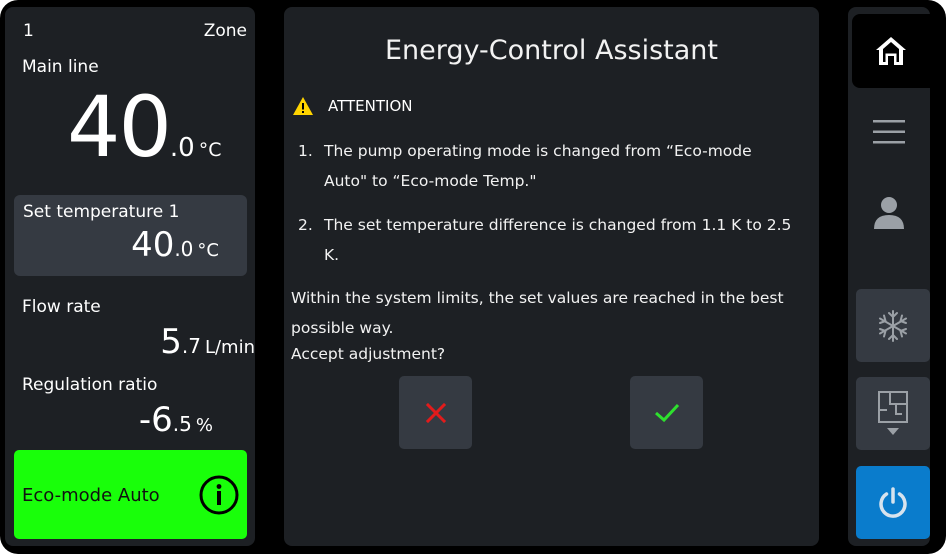 Image resolution: width=946 pixels, height=554 pixels. I want to click on floor-plan-icon, so click(893, 412).